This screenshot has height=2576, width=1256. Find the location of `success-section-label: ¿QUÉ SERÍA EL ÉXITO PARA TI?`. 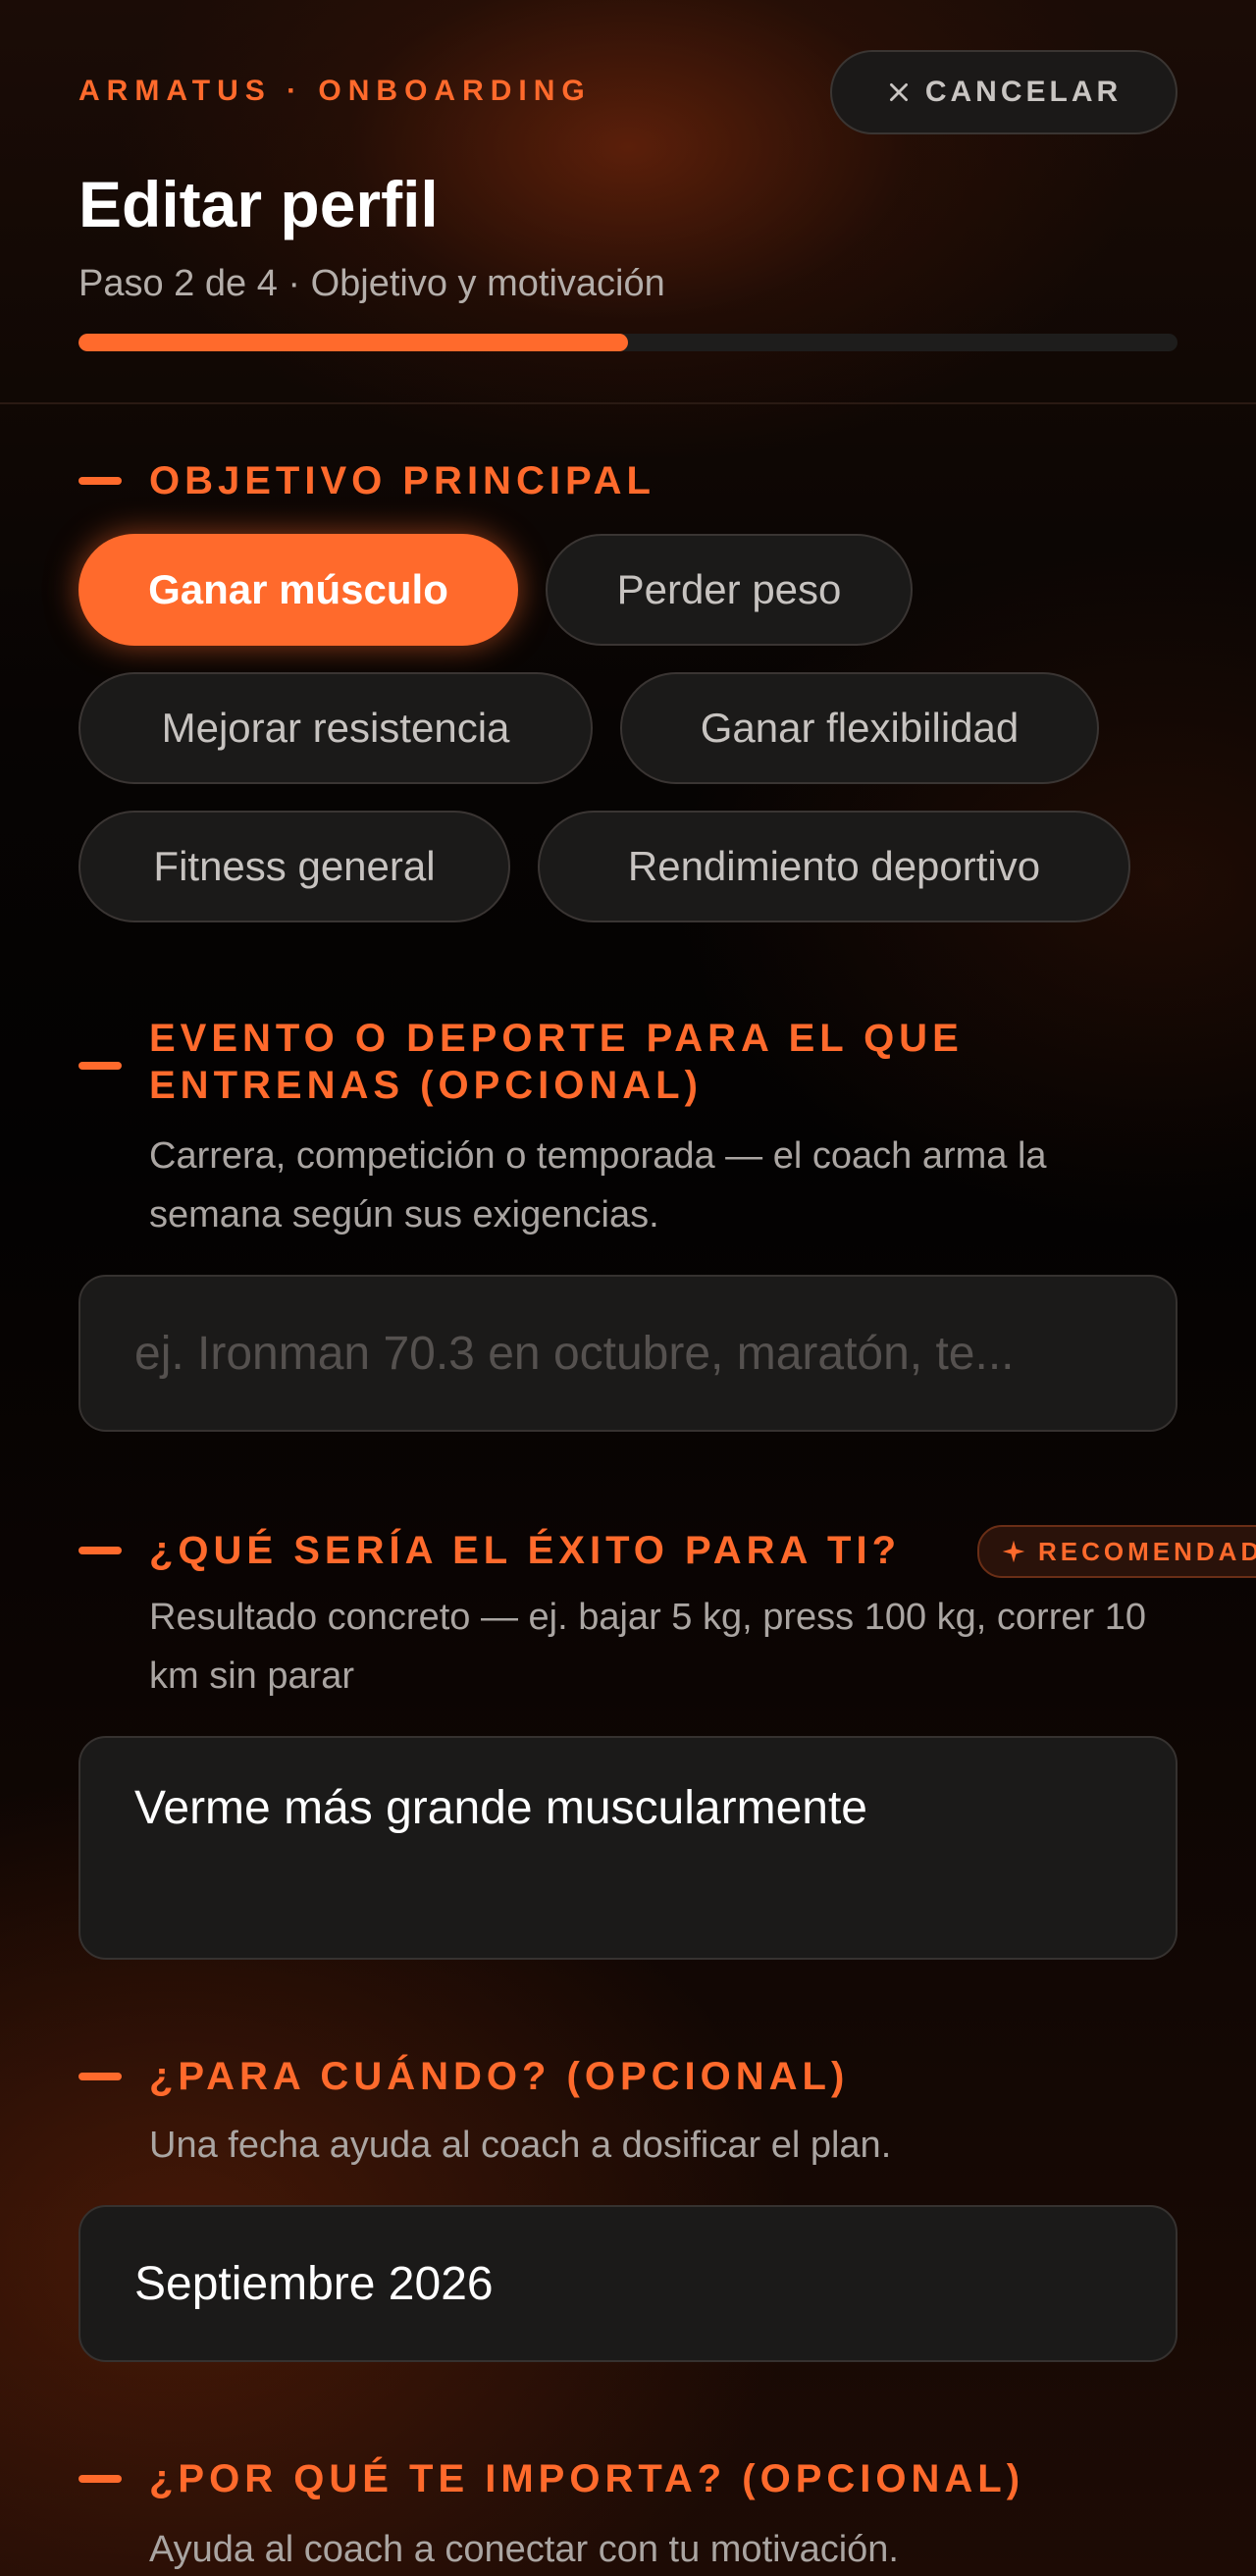

success-section-label: ¿QUÉ SERÍA EL ÉXITO PARA TI? is located at coordinates (489, 1550).